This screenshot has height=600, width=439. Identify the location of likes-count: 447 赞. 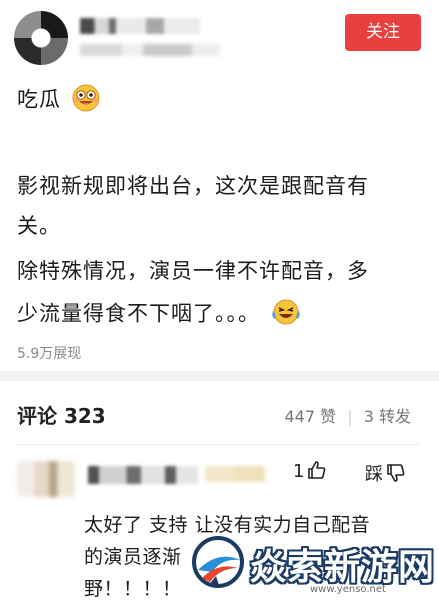
(311, 416).